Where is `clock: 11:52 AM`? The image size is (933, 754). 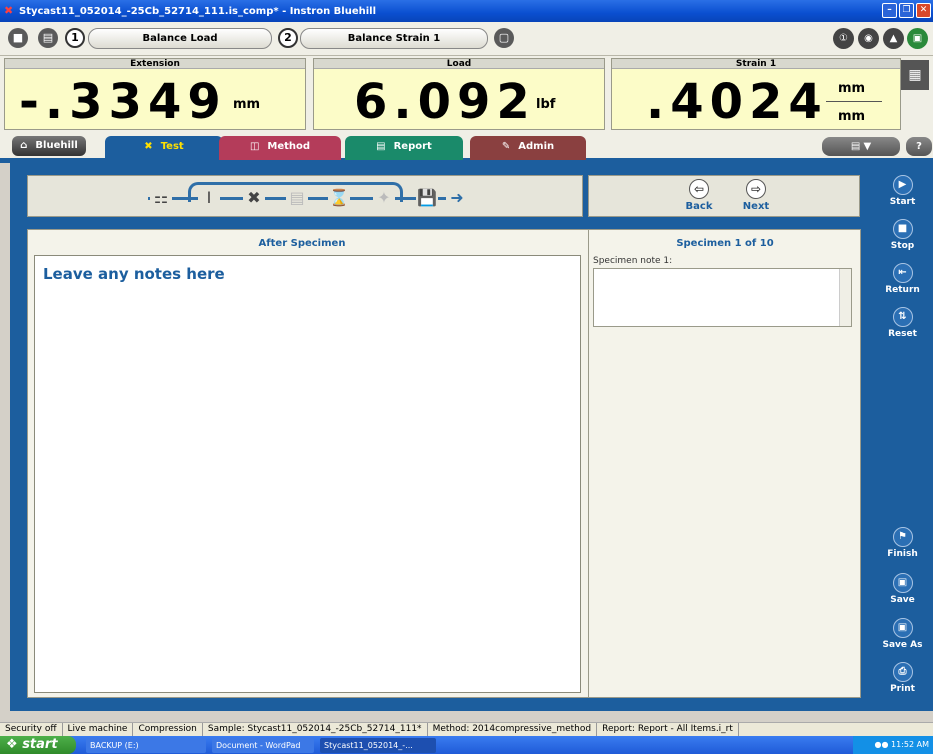 clock: 11:52 AM is located at coordinates (910, 744).